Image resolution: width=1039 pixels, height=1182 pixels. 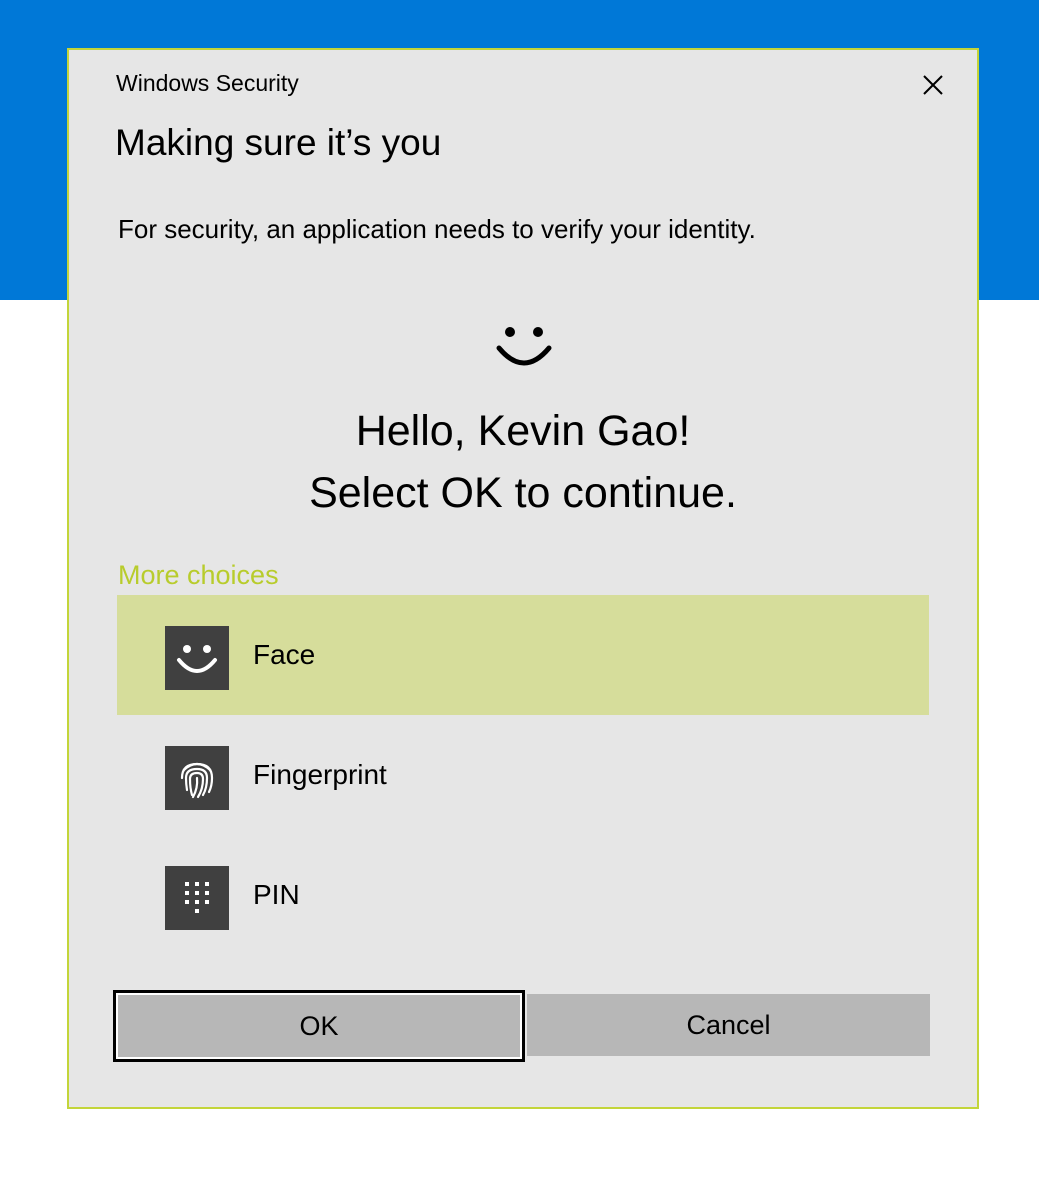 I want to click on choice-pin-label: PIN, so click(x=276, y=894).